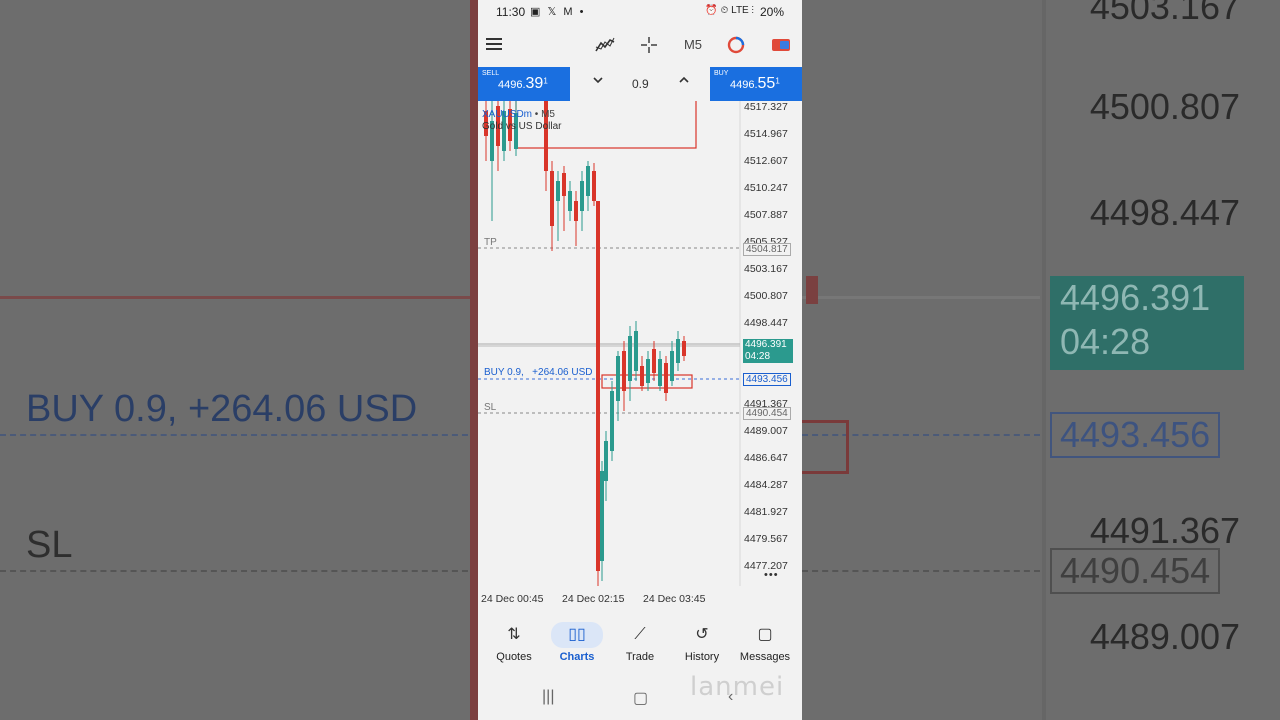 This screenshot has height=720, width=1280. I want to click on sell-button: SELL 4496.391, so click(524, 84).